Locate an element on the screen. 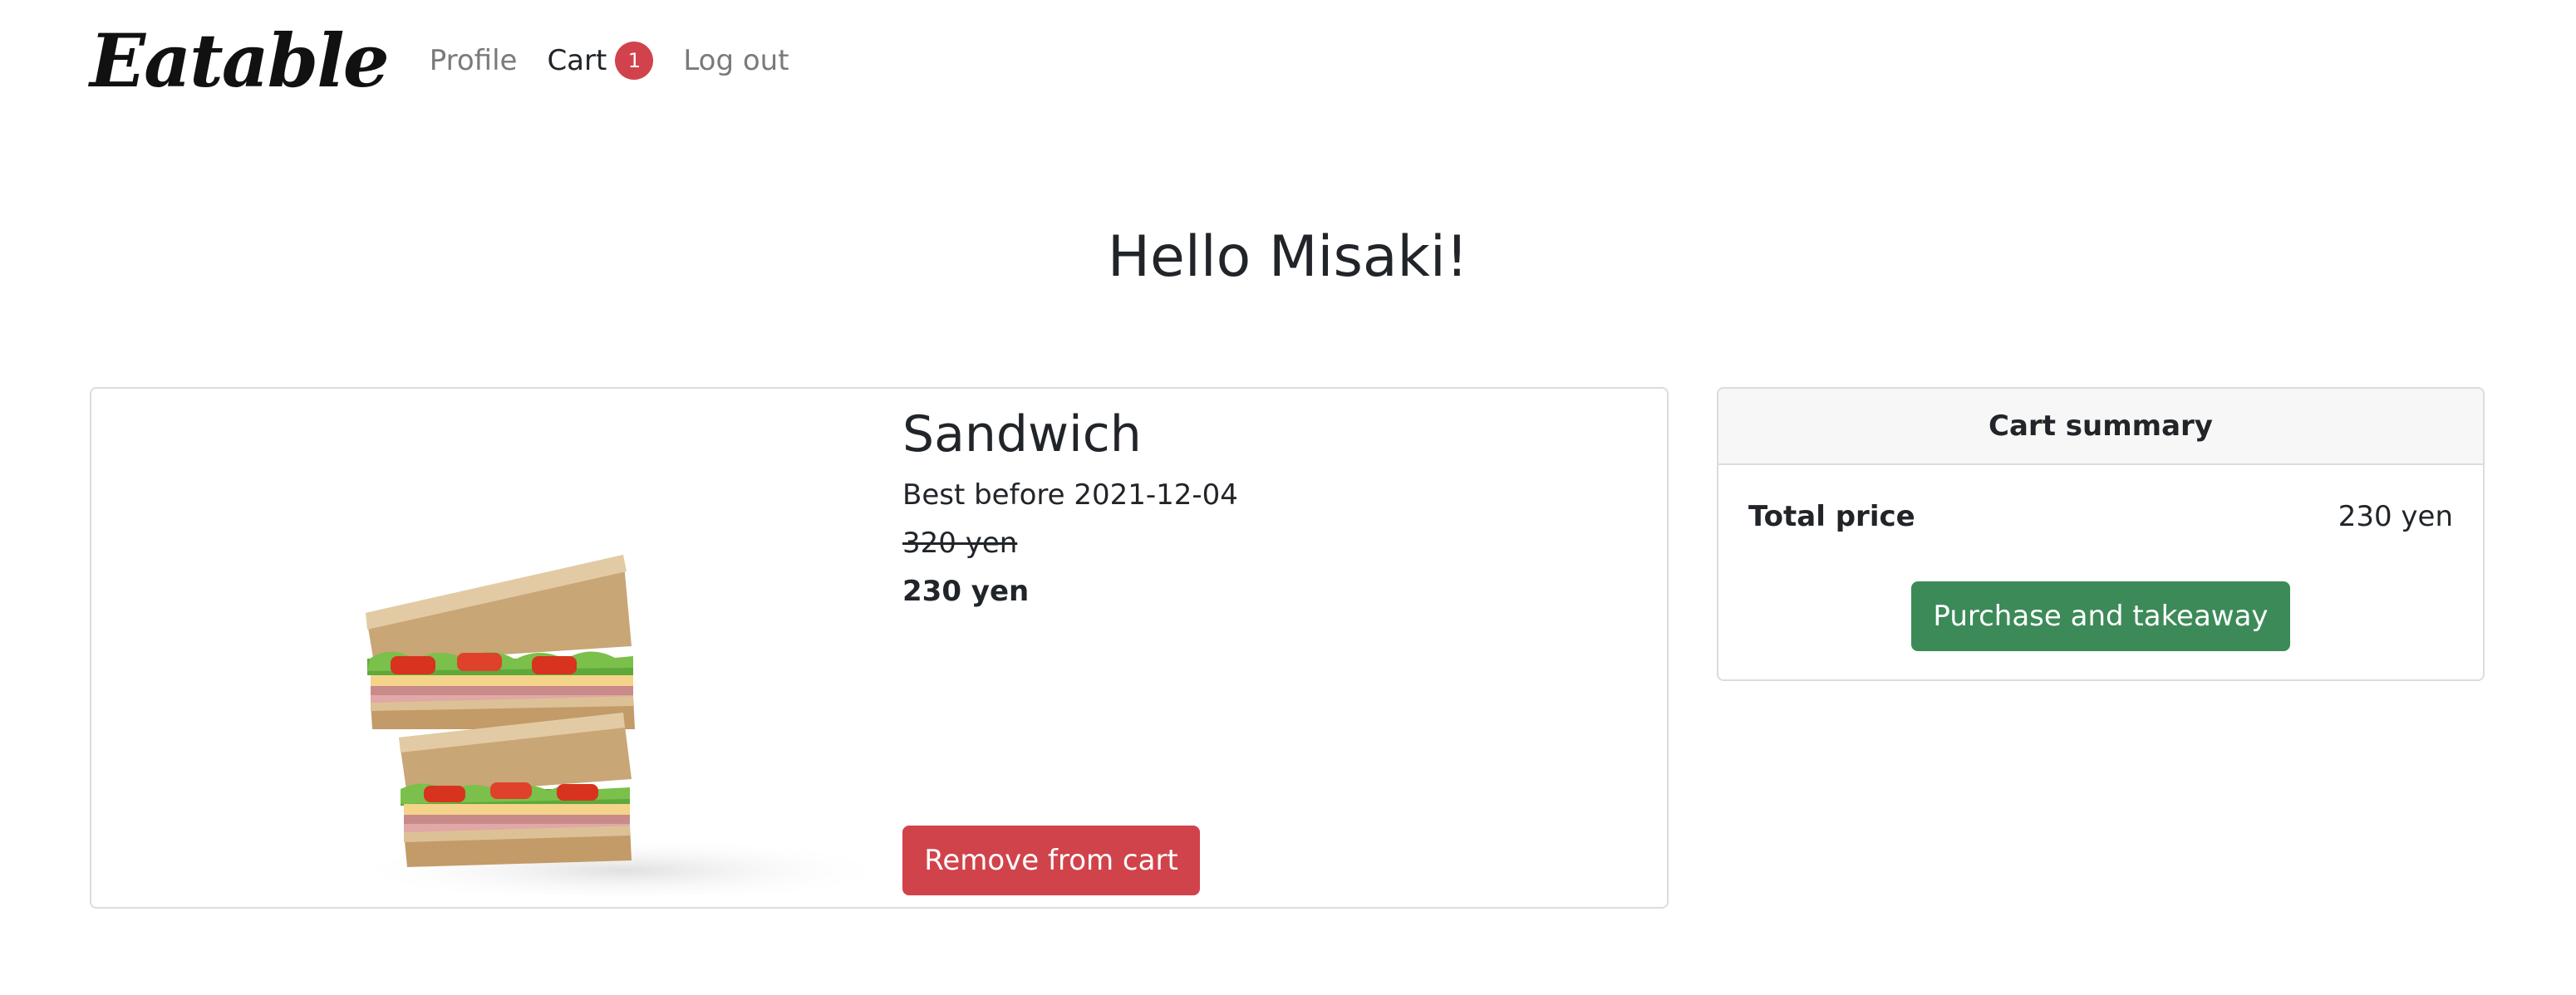  cart-summary-title: Cart summary is located at coordinates (2100, 427).